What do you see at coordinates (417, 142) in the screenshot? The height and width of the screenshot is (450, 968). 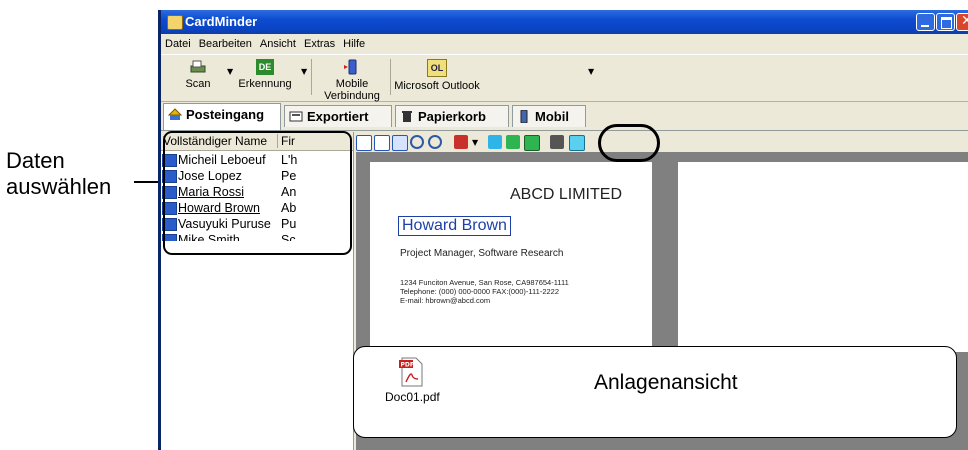 I see `zoom-in-icon` at bounding box center [417, 142].